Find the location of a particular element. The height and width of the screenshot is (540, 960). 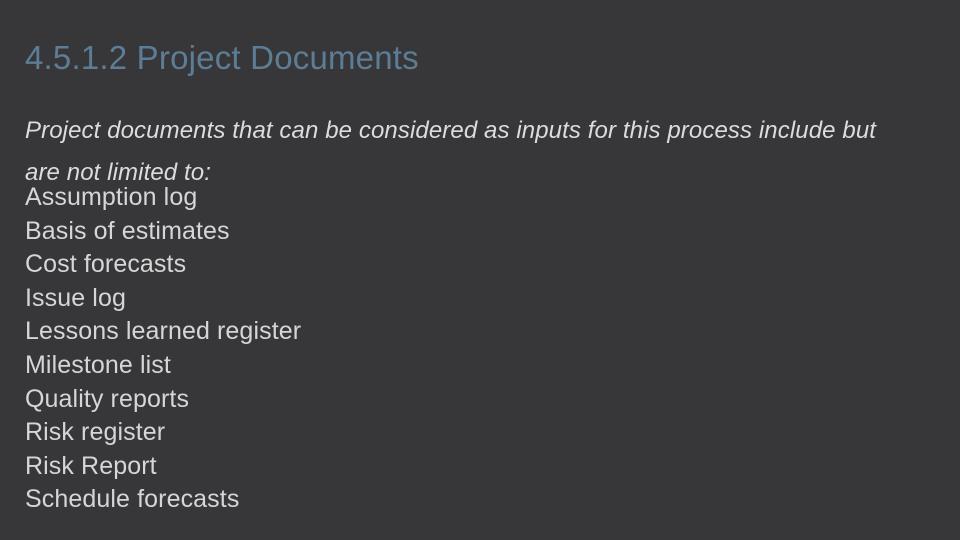

page-title: 4.5.1.2 Project Documents is located at coordinates (222, 58).